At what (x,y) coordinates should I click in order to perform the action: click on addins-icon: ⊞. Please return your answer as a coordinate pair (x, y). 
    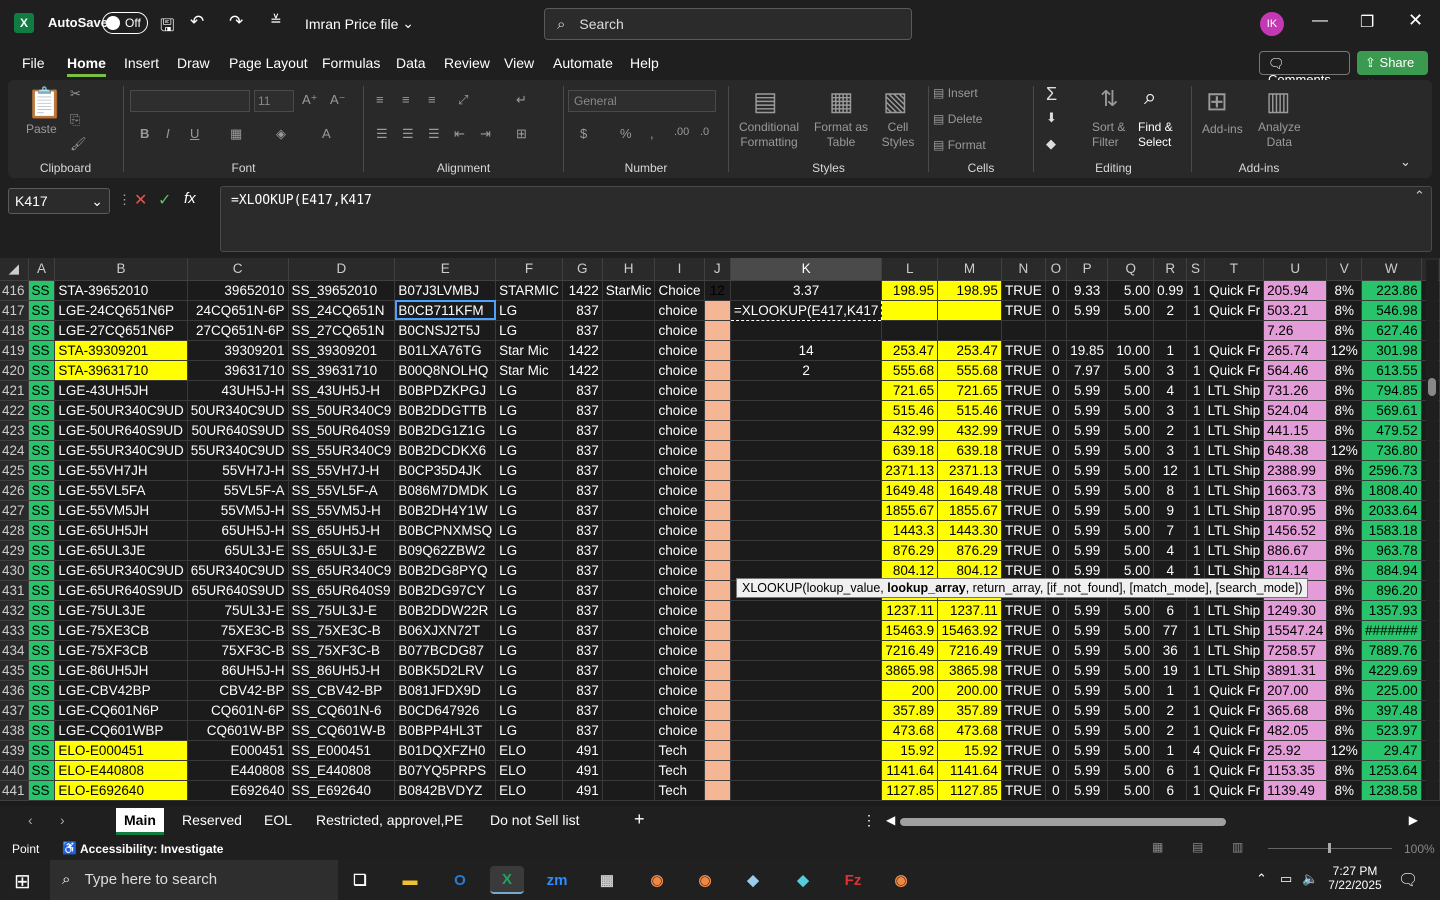
    Looking at the image, I should click on (1217, 101).